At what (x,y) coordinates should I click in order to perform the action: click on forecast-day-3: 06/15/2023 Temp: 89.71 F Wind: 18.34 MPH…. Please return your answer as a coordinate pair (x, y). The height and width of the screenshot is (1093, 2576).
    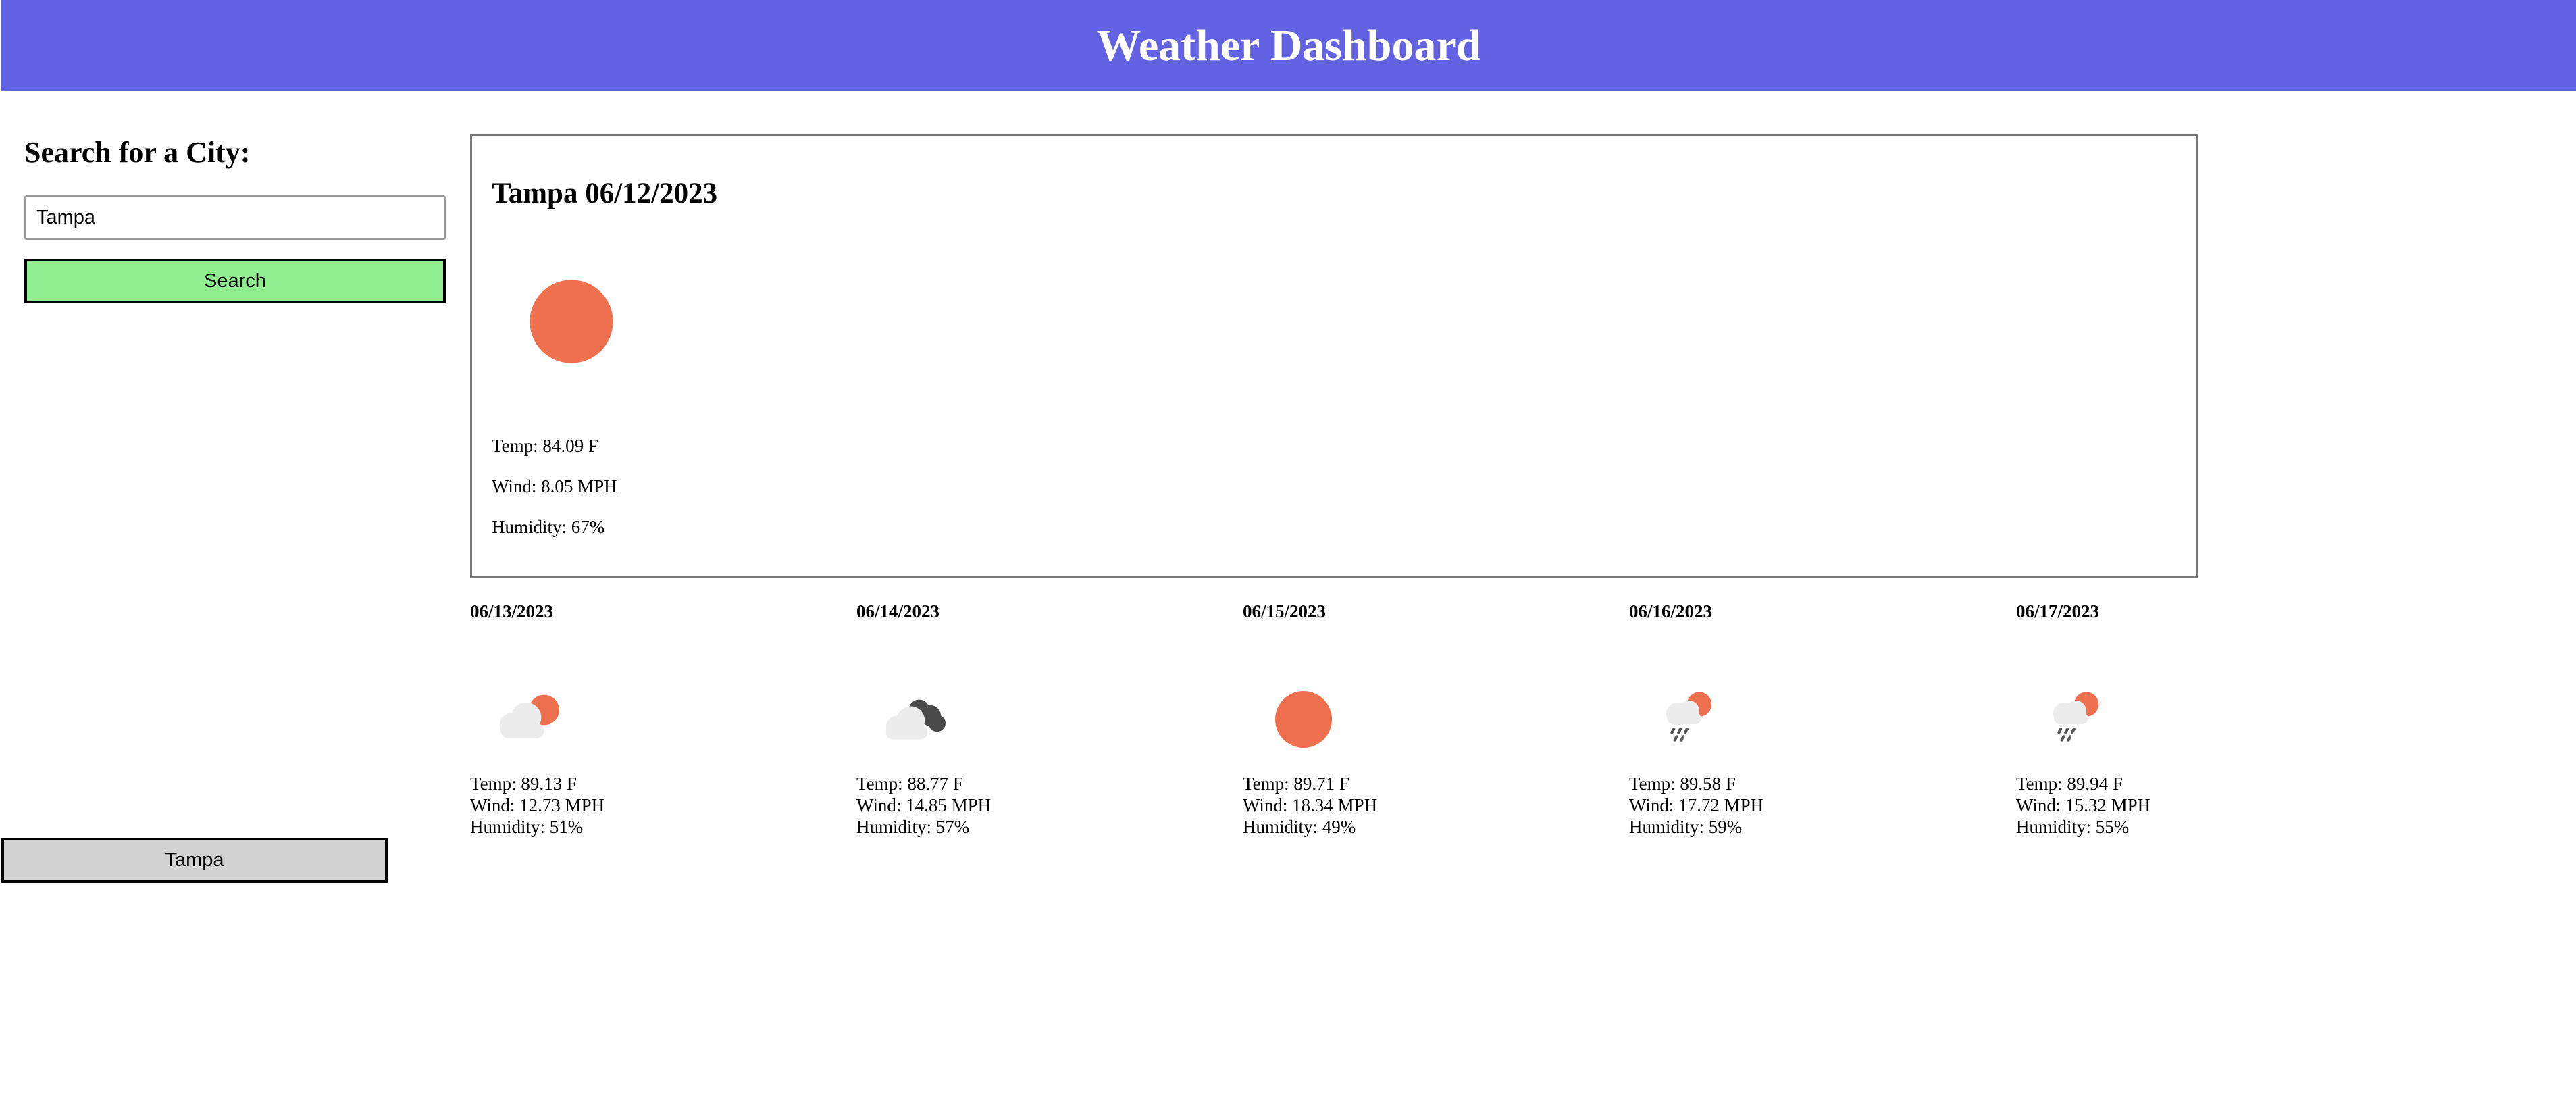
    Looking at the image, I should click on (1384, 723).